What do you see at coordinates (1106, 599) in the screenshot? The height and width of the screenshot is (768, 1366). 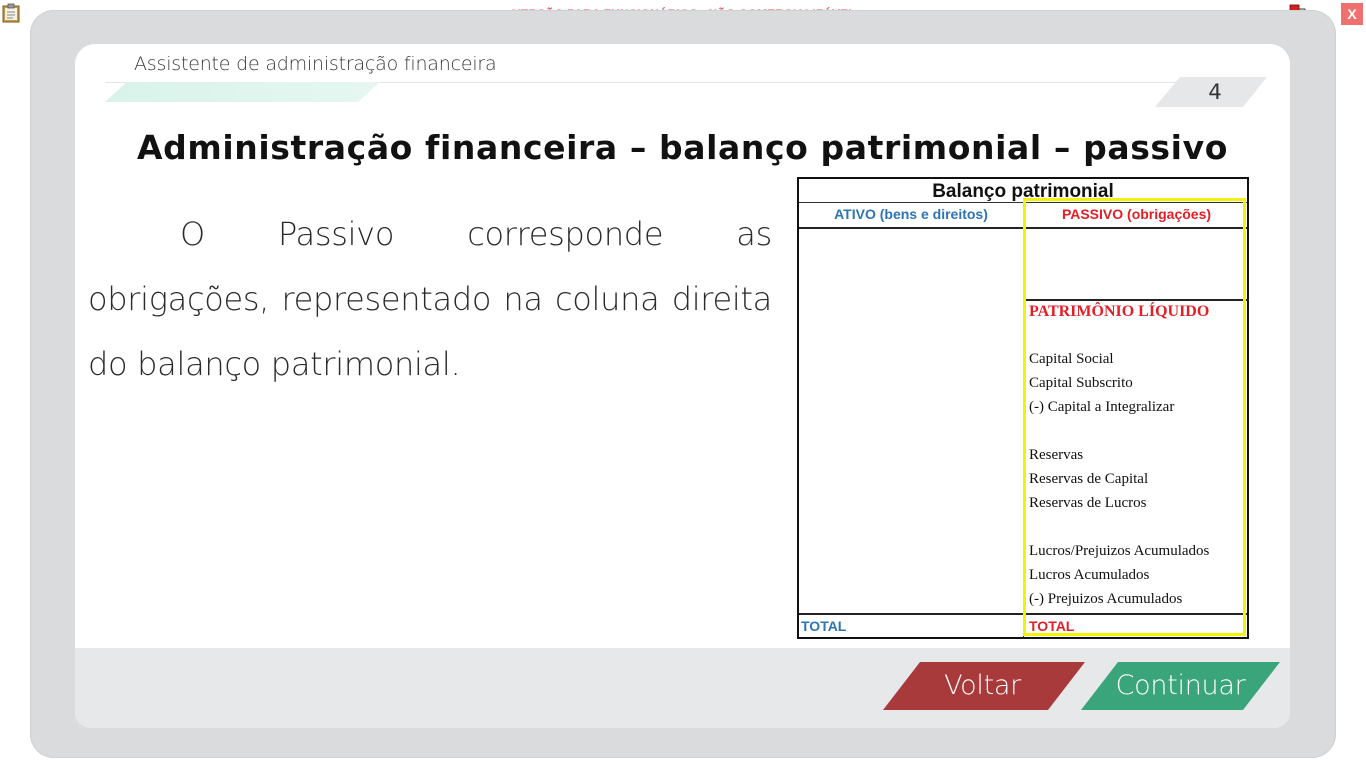 I see `equity-item: (-) Prejuizos Acumulados` at bounding box center [1106, 599].